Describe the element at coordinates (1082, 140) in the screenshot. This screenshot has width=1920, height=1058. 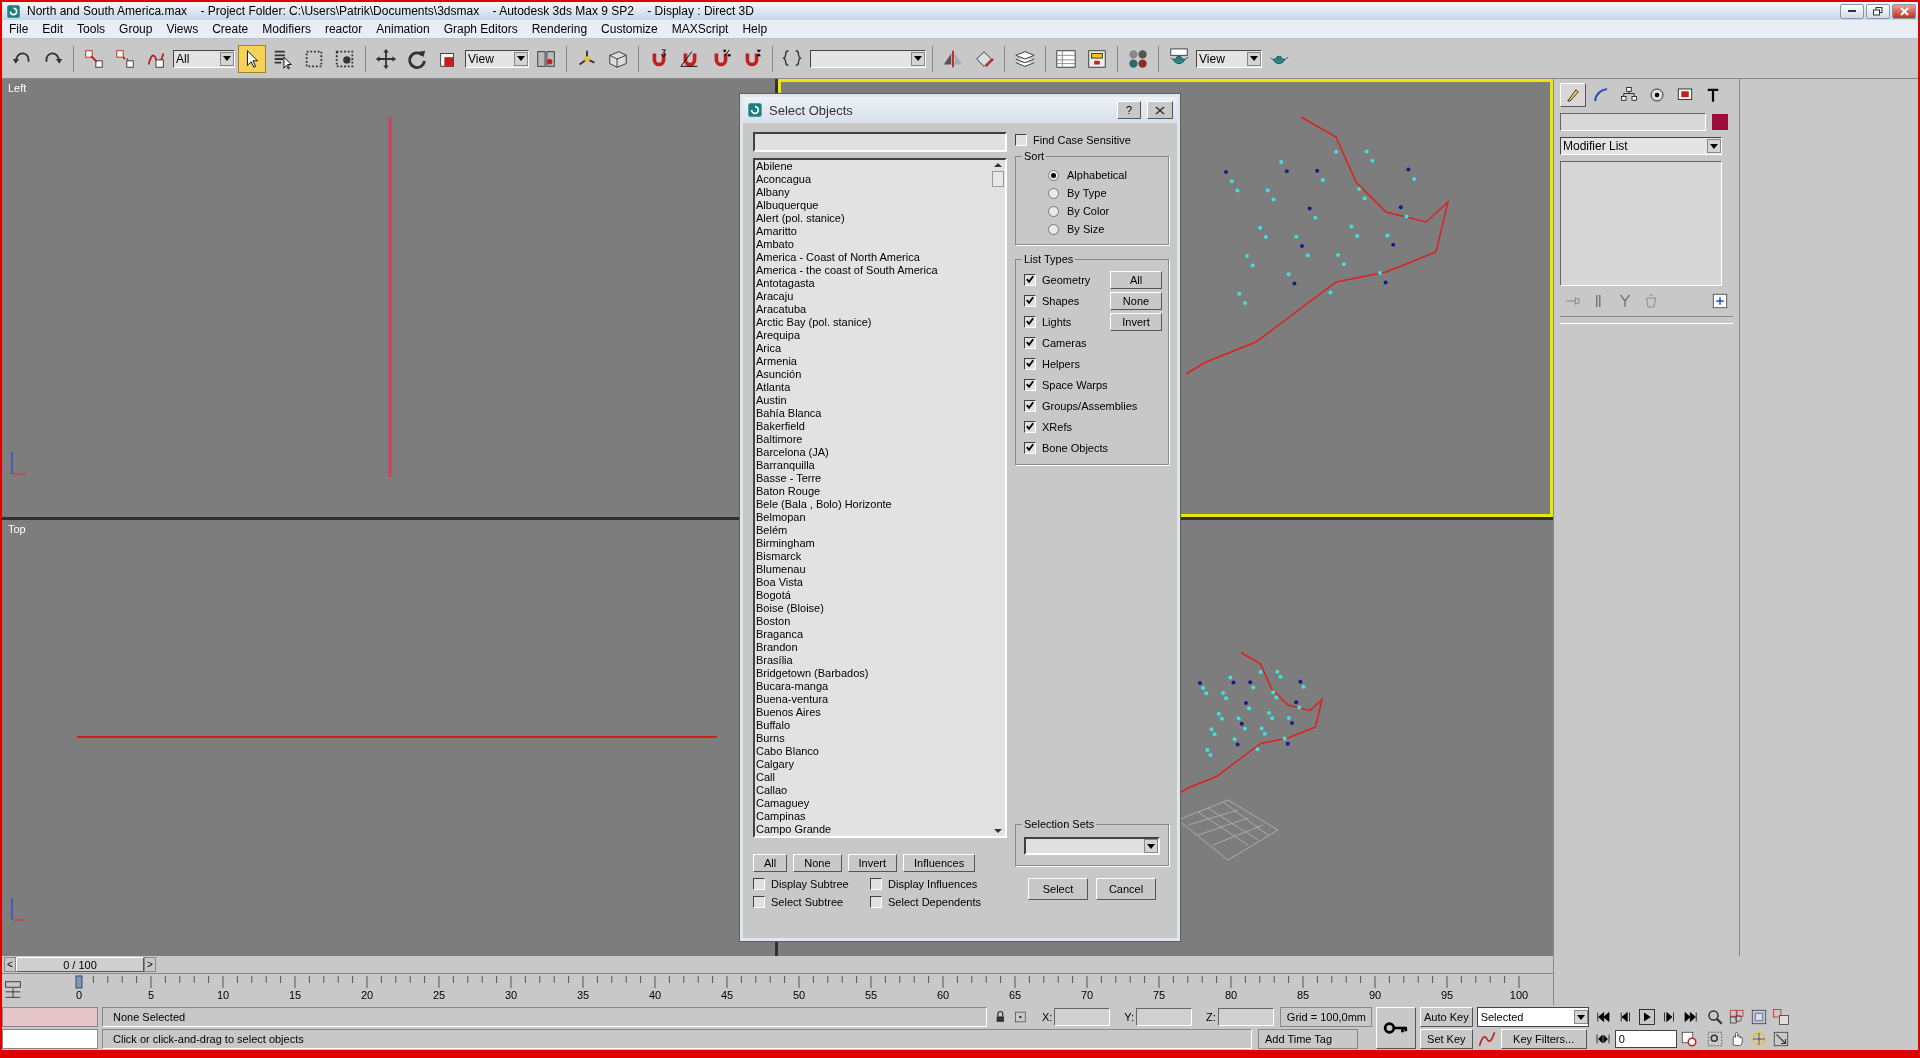
I see `option-label: Find Case Sensitive` at that location.